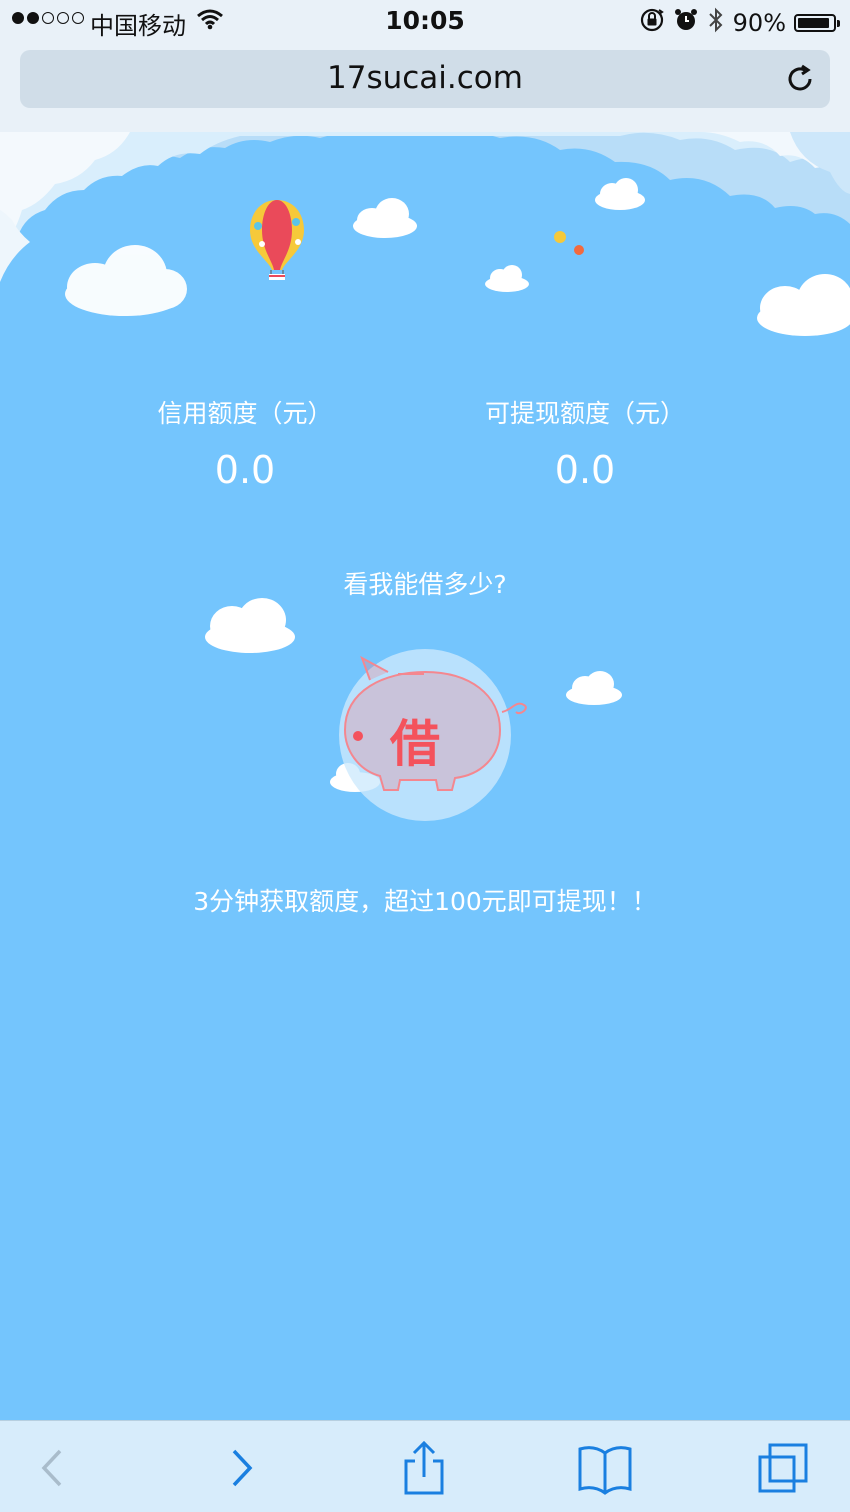 The width and height of the screenshot is (850, 1512). What do you see at coordinates (585, 470) in the screenshot?
I see `withdraw-limit-value: 0.0` at bounding box center [585, 470].